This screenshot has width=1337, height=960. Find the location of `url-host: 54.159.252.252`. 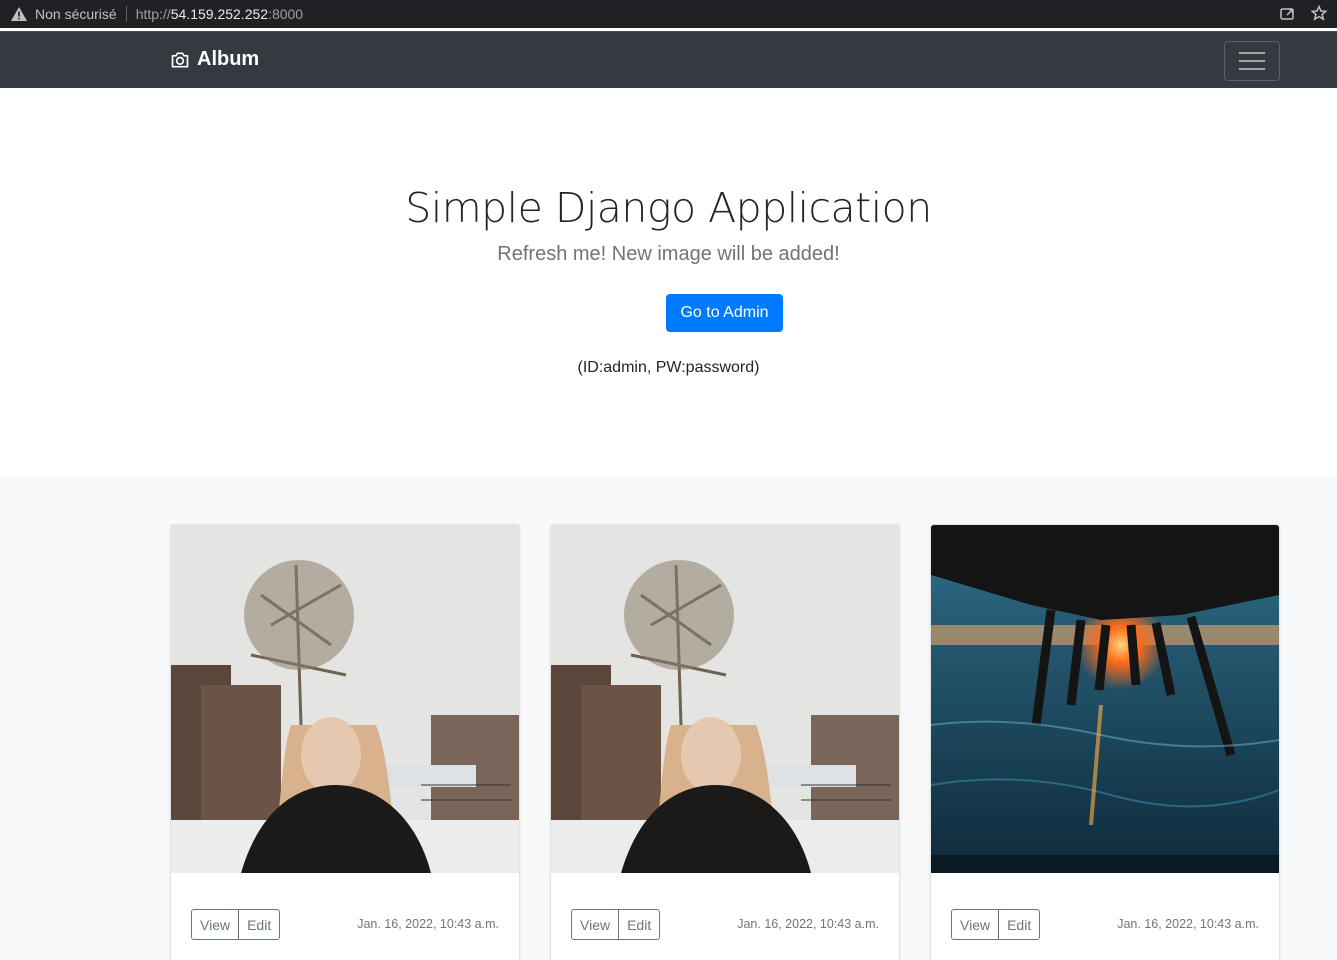

url-host: 54.159.252.252 is located at coordinates (219, 14).